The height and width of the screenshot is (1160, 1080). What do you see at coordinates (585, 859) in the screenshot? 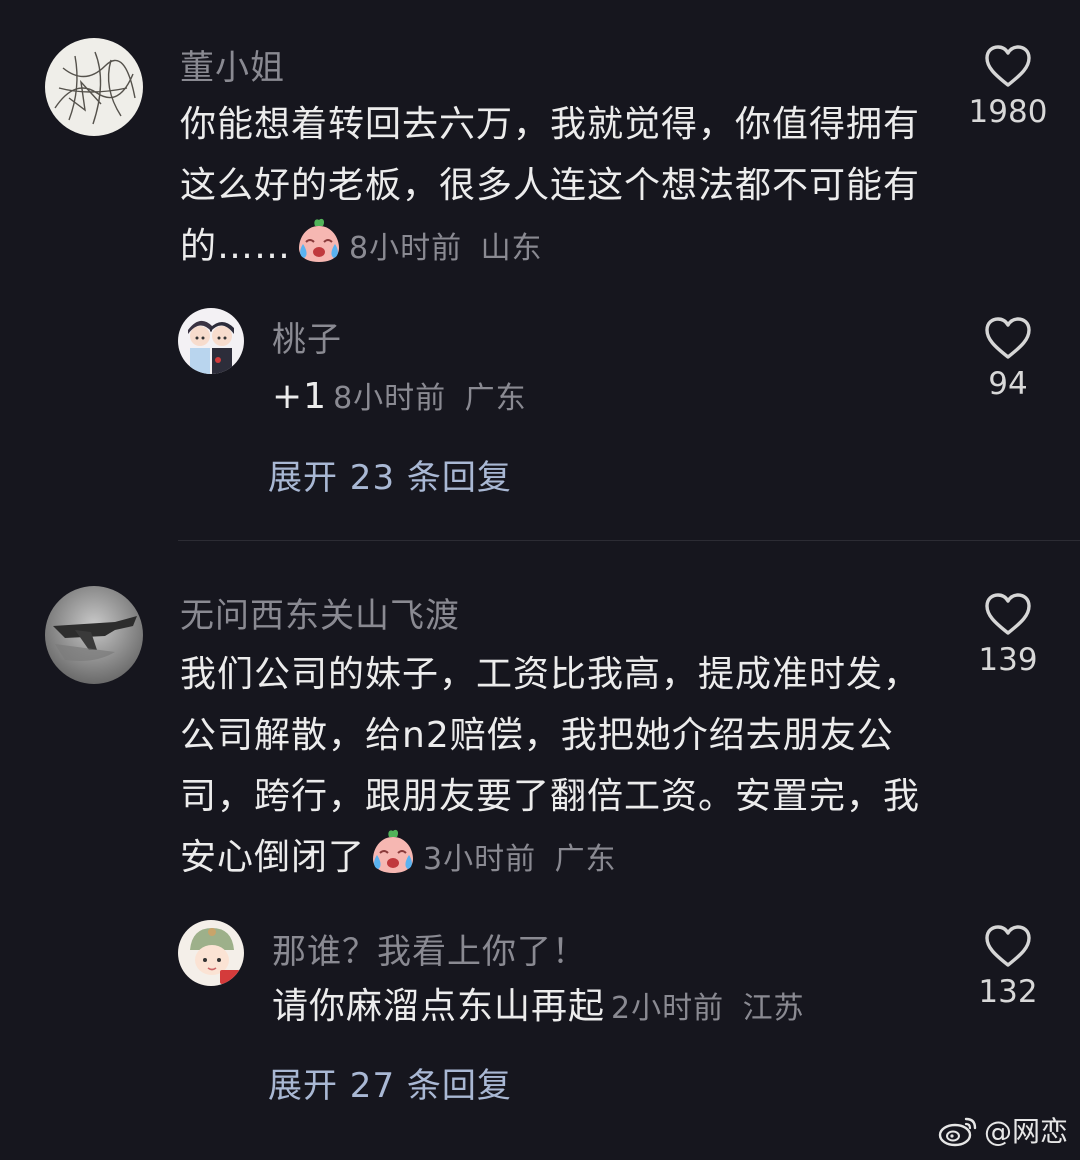
I see `comment-location: 广东` at bounding box center [585, 859].